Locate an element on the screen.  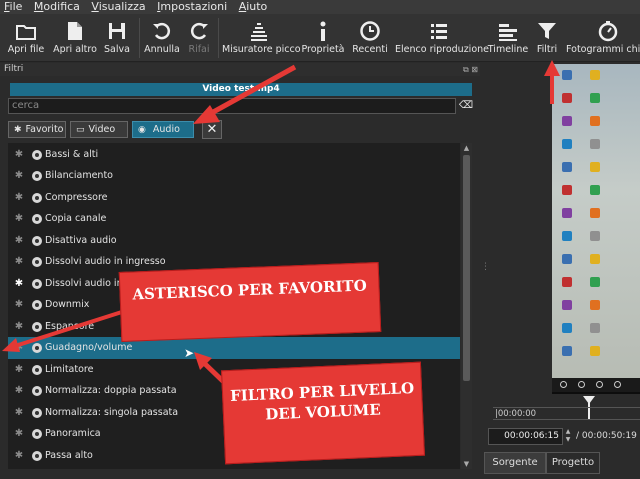
tab-video-label: Video is located at coordinates (102, 129).